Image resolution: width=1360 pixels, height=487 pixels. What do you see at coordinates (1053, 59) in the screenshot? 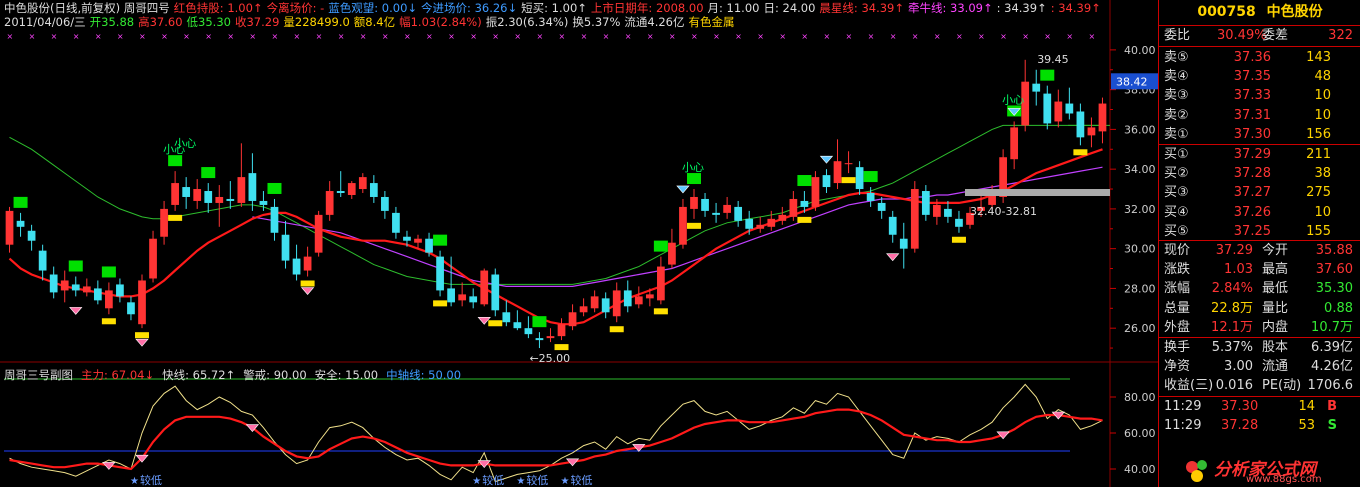
I see `high-label: 39.45` at bounding box center [1053, 59].